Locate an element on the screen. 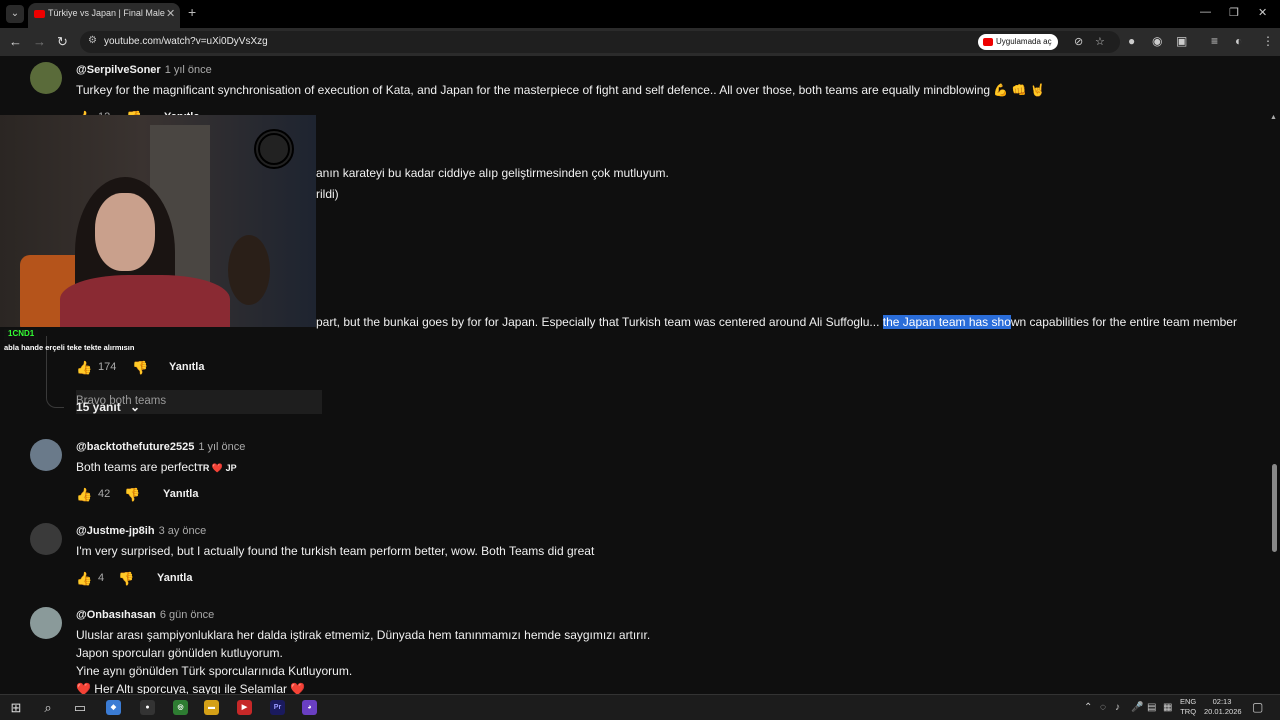 This screenshot has width=1280, height=720. tray-app-icon: ▦ is located at coordinates (1167, 707).